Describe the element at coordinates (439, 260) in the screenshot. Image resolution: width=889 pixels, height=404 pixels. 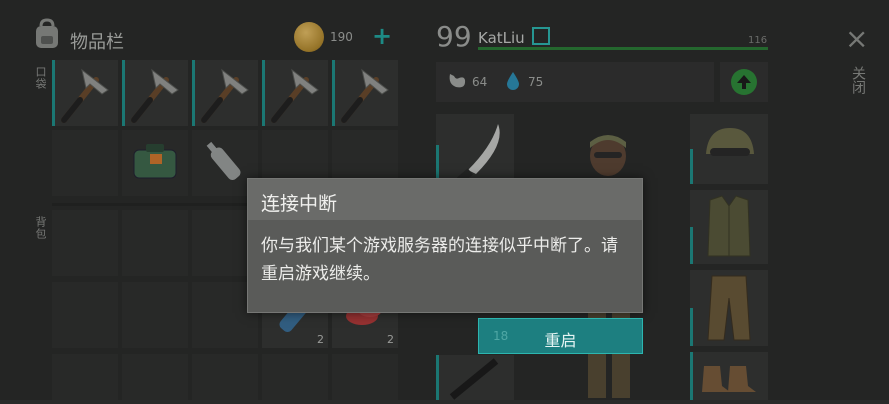
I see `dialog-message: 你与我们某个游戏服务器的连接似乎中断了。请重启游戏继续。` at that location.